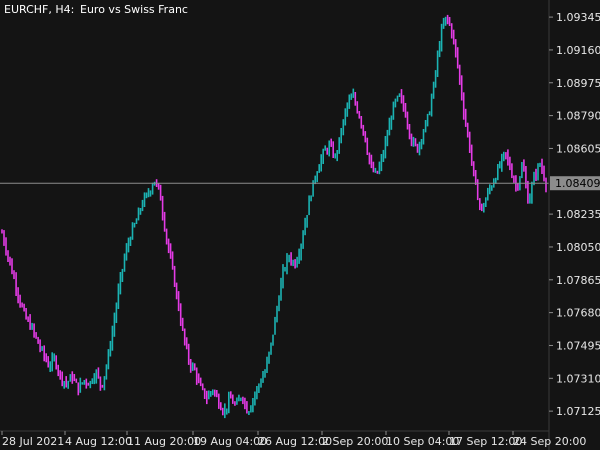 This screenshot has height=450, width=600. Describe the element at coordinates (578, 214) in the screenshot. I see `price-tick-label: 1.08235` at that location.